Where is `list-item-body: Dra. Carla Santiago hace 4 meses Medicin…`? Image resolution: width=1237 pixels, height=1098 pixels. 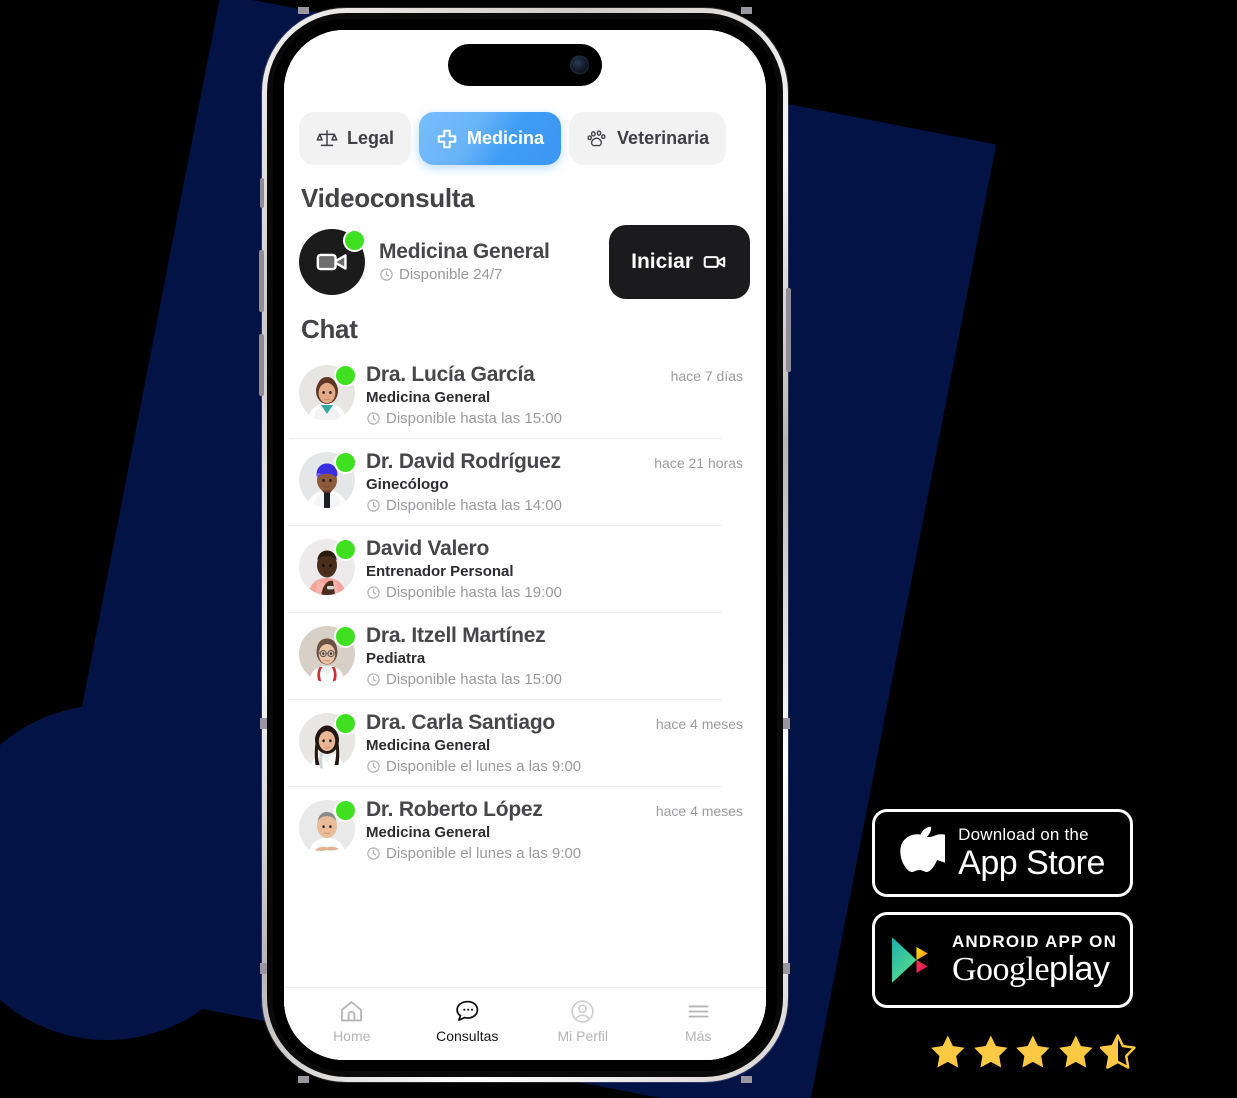
list-item-body: Dra. Carla Santiago hace 4 meses Medicin… is located at coordinates (566, 743).